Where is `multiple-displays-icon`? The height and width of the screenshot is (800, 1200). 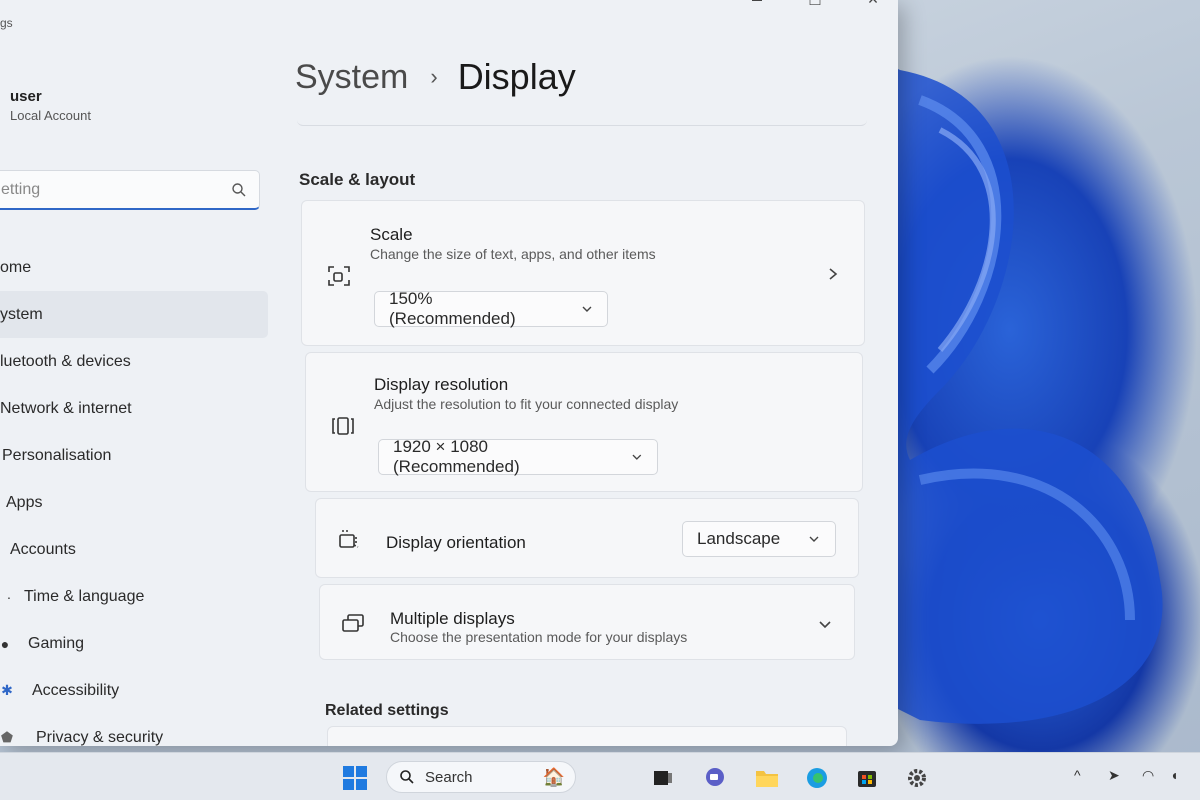 multiple-displays-icon is located at coordinates (353, 623).